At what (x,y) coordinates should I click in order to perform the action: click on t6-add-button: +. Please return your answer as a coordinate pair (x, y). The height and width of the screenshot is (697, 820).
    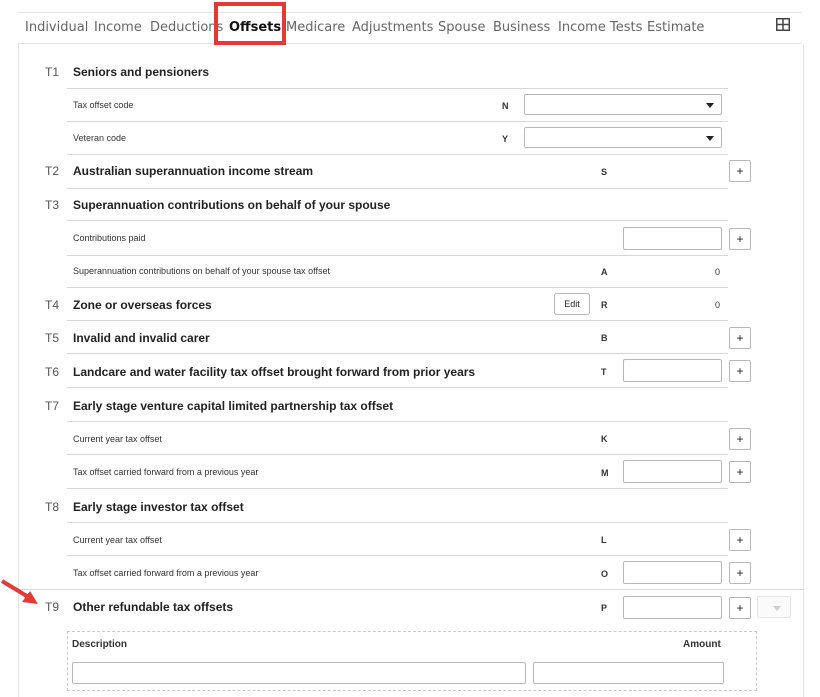
    Looking at the image, I should click on (740, 371).